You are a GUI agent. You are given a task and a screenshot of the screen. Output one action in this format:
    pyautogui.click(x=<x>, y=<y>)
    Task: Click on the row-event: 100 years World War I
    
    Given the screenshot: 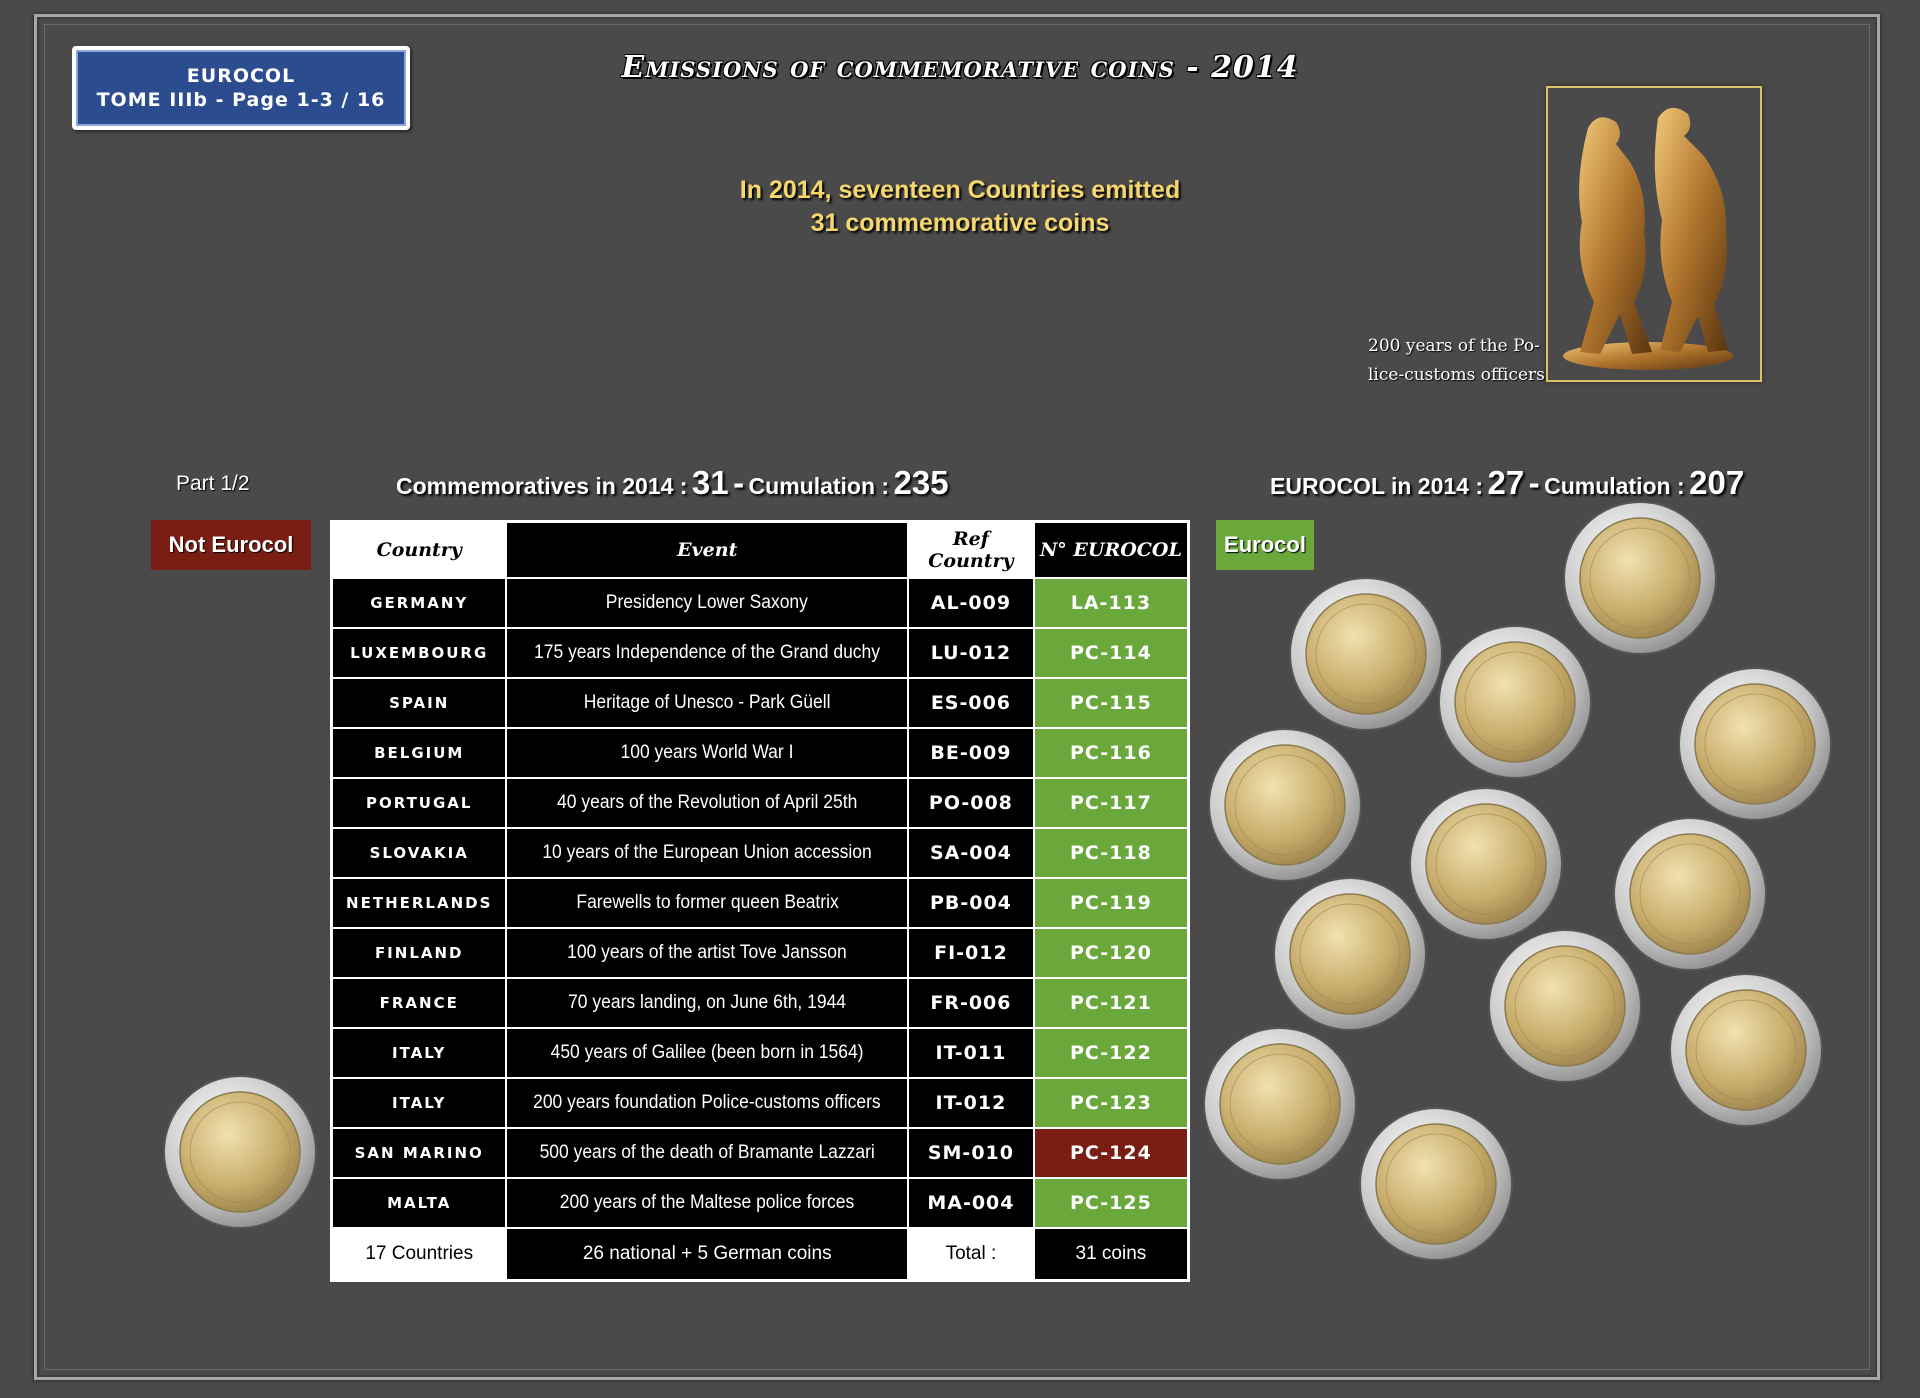 What is the action you would take?
    pyautogui.click(x=707, y=753)
    